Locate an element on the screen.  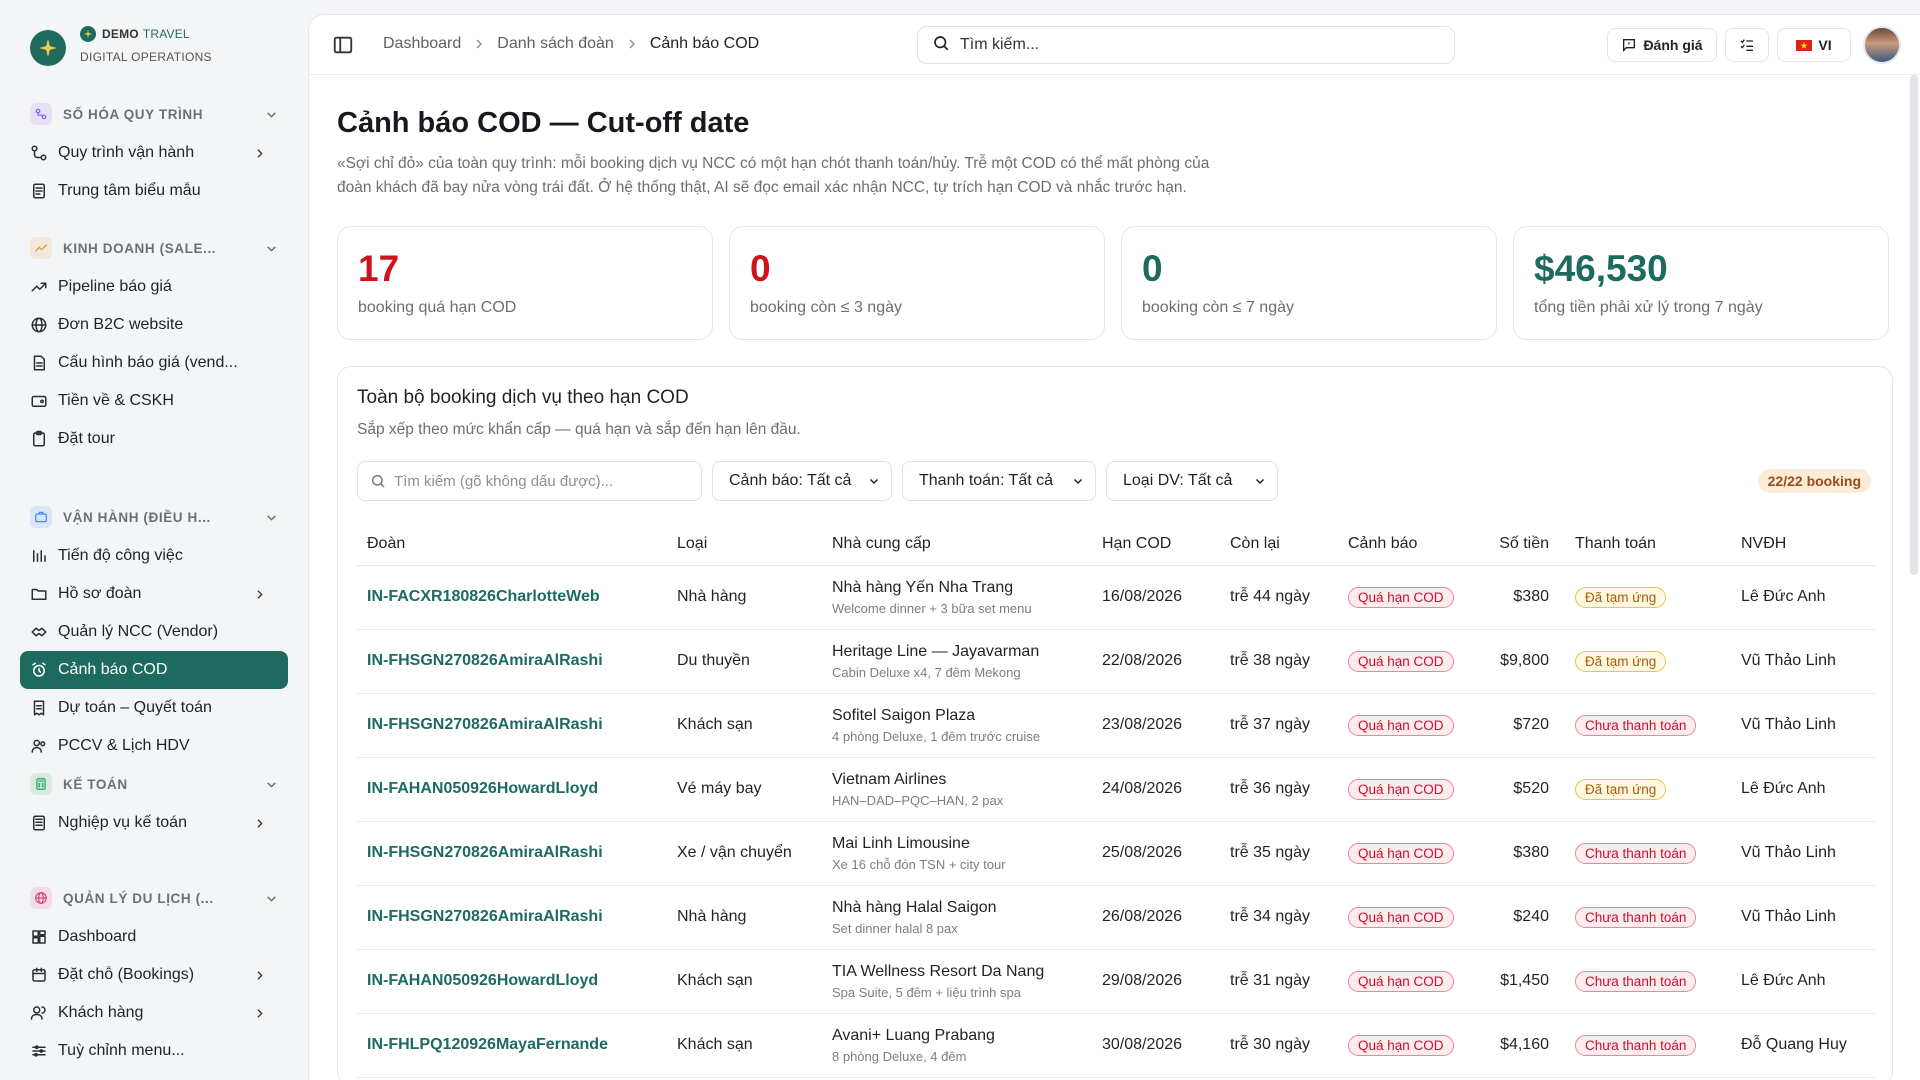
sidebar-item: Quy trình vận hành is located at coordinates (153, 153).